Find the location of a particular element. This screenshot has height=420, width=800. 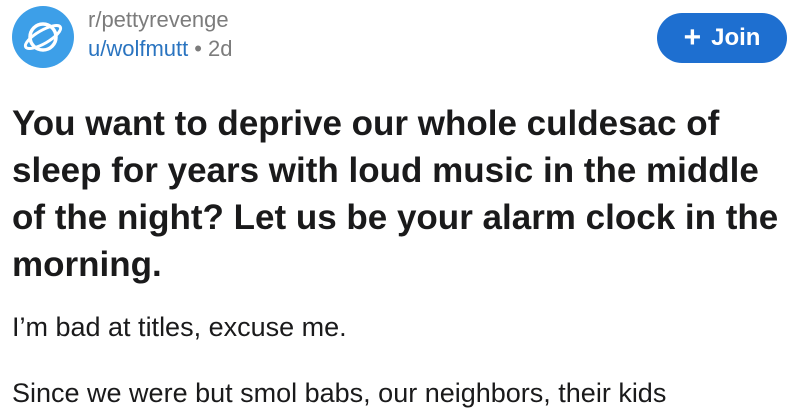

post-meta: r/pettyrevenge u/wolfmutt • 2d is located at coordinates (160, 35).